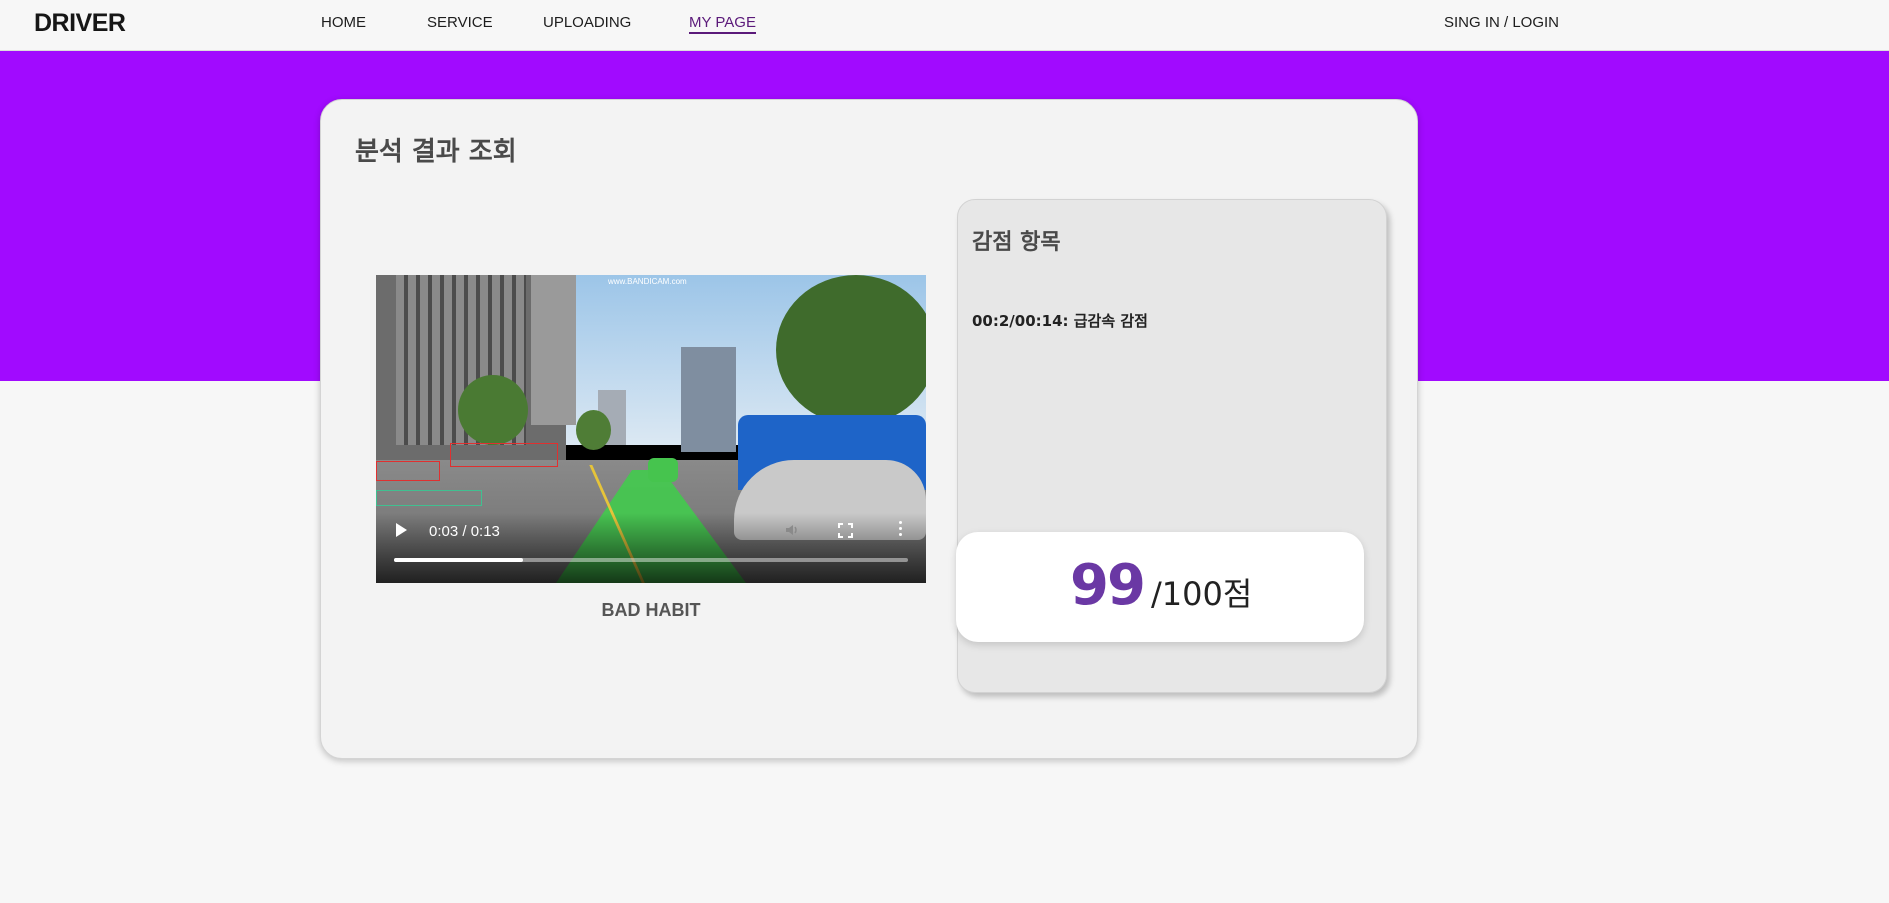 Image resolution: width=1889 pixels, height=903 pixels. What do you see at coordinates (343, 22) in the screenshot?
I see `nav-home: HOME` at bounding box center [343, 22].